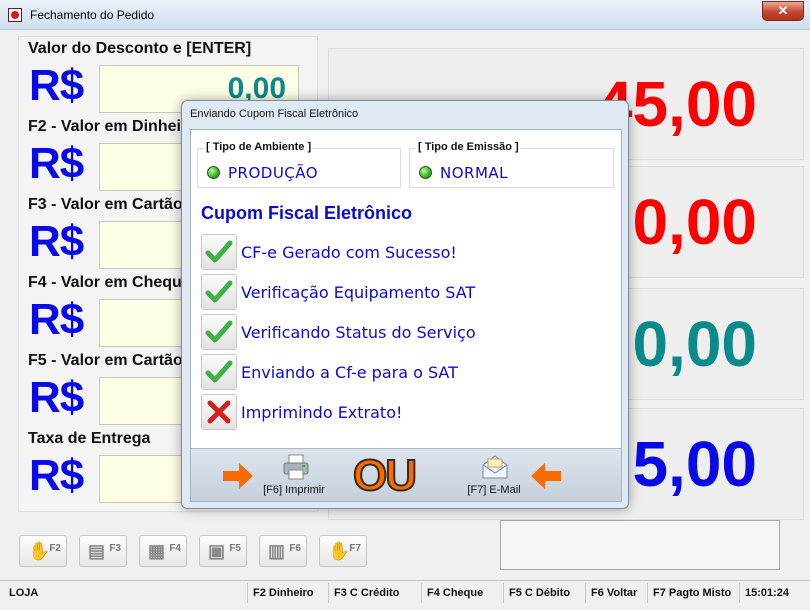  I want to click on debit-card-payment-button: ▣ F5, so click(223, 551).